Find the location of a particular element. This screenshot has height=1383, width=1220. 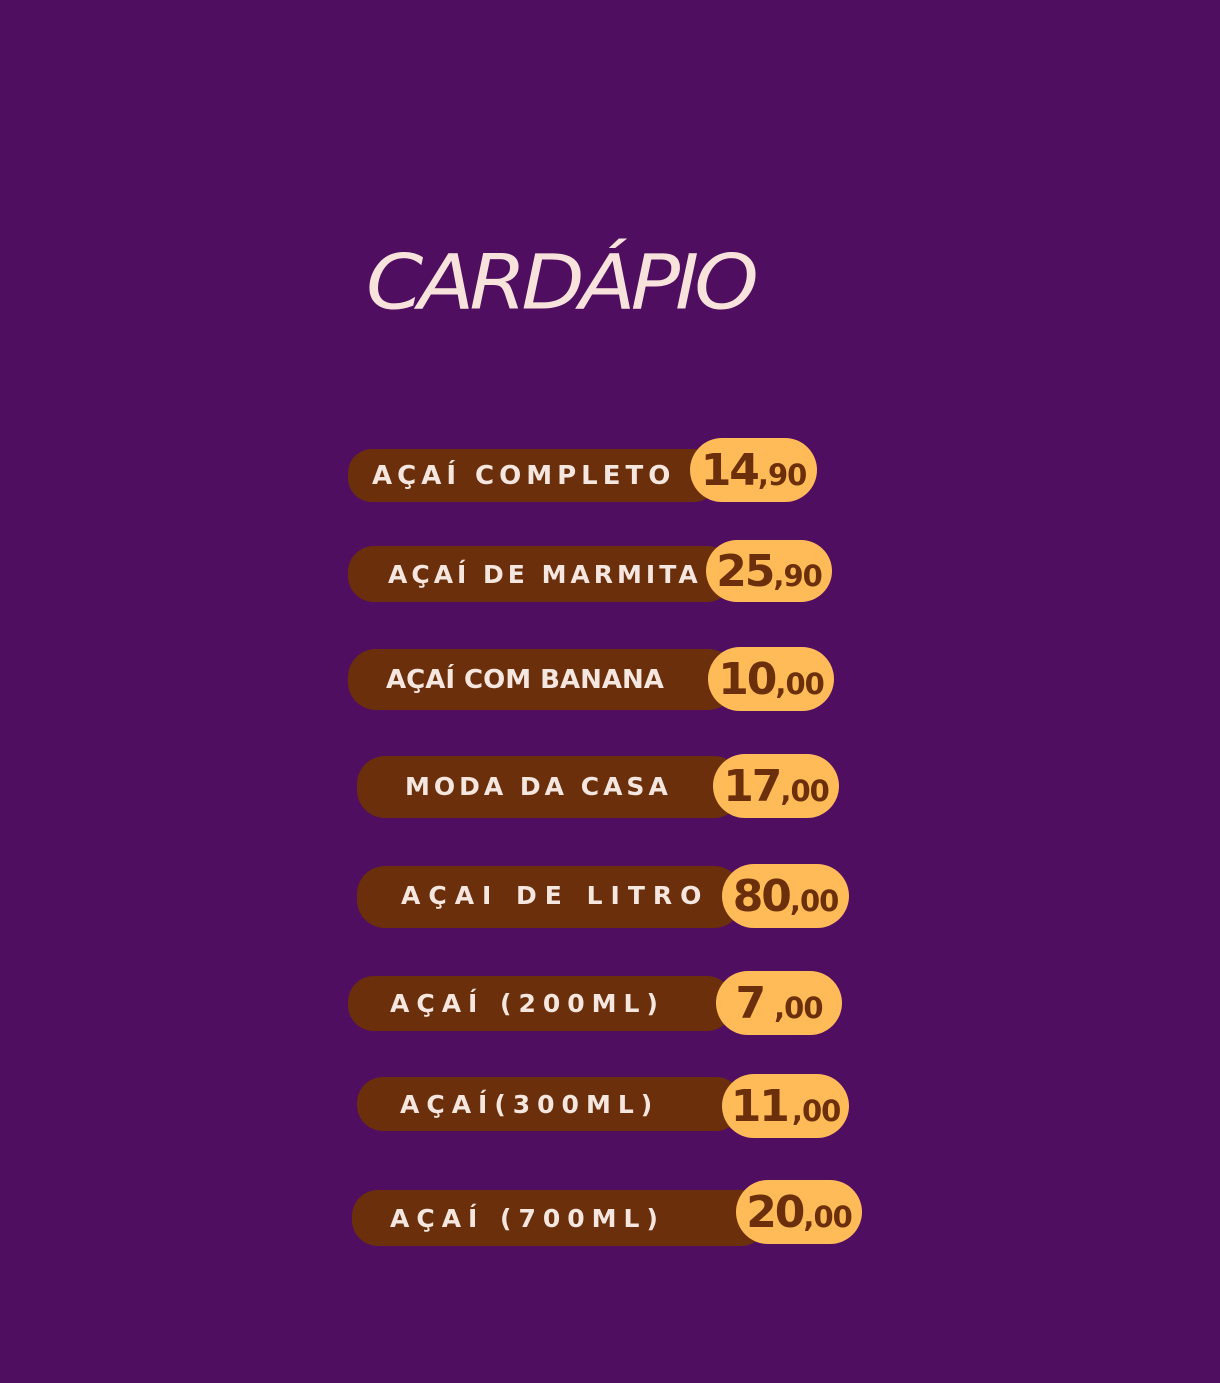

item-price-badge: 7,00 is located at coordinates (779, 1003).